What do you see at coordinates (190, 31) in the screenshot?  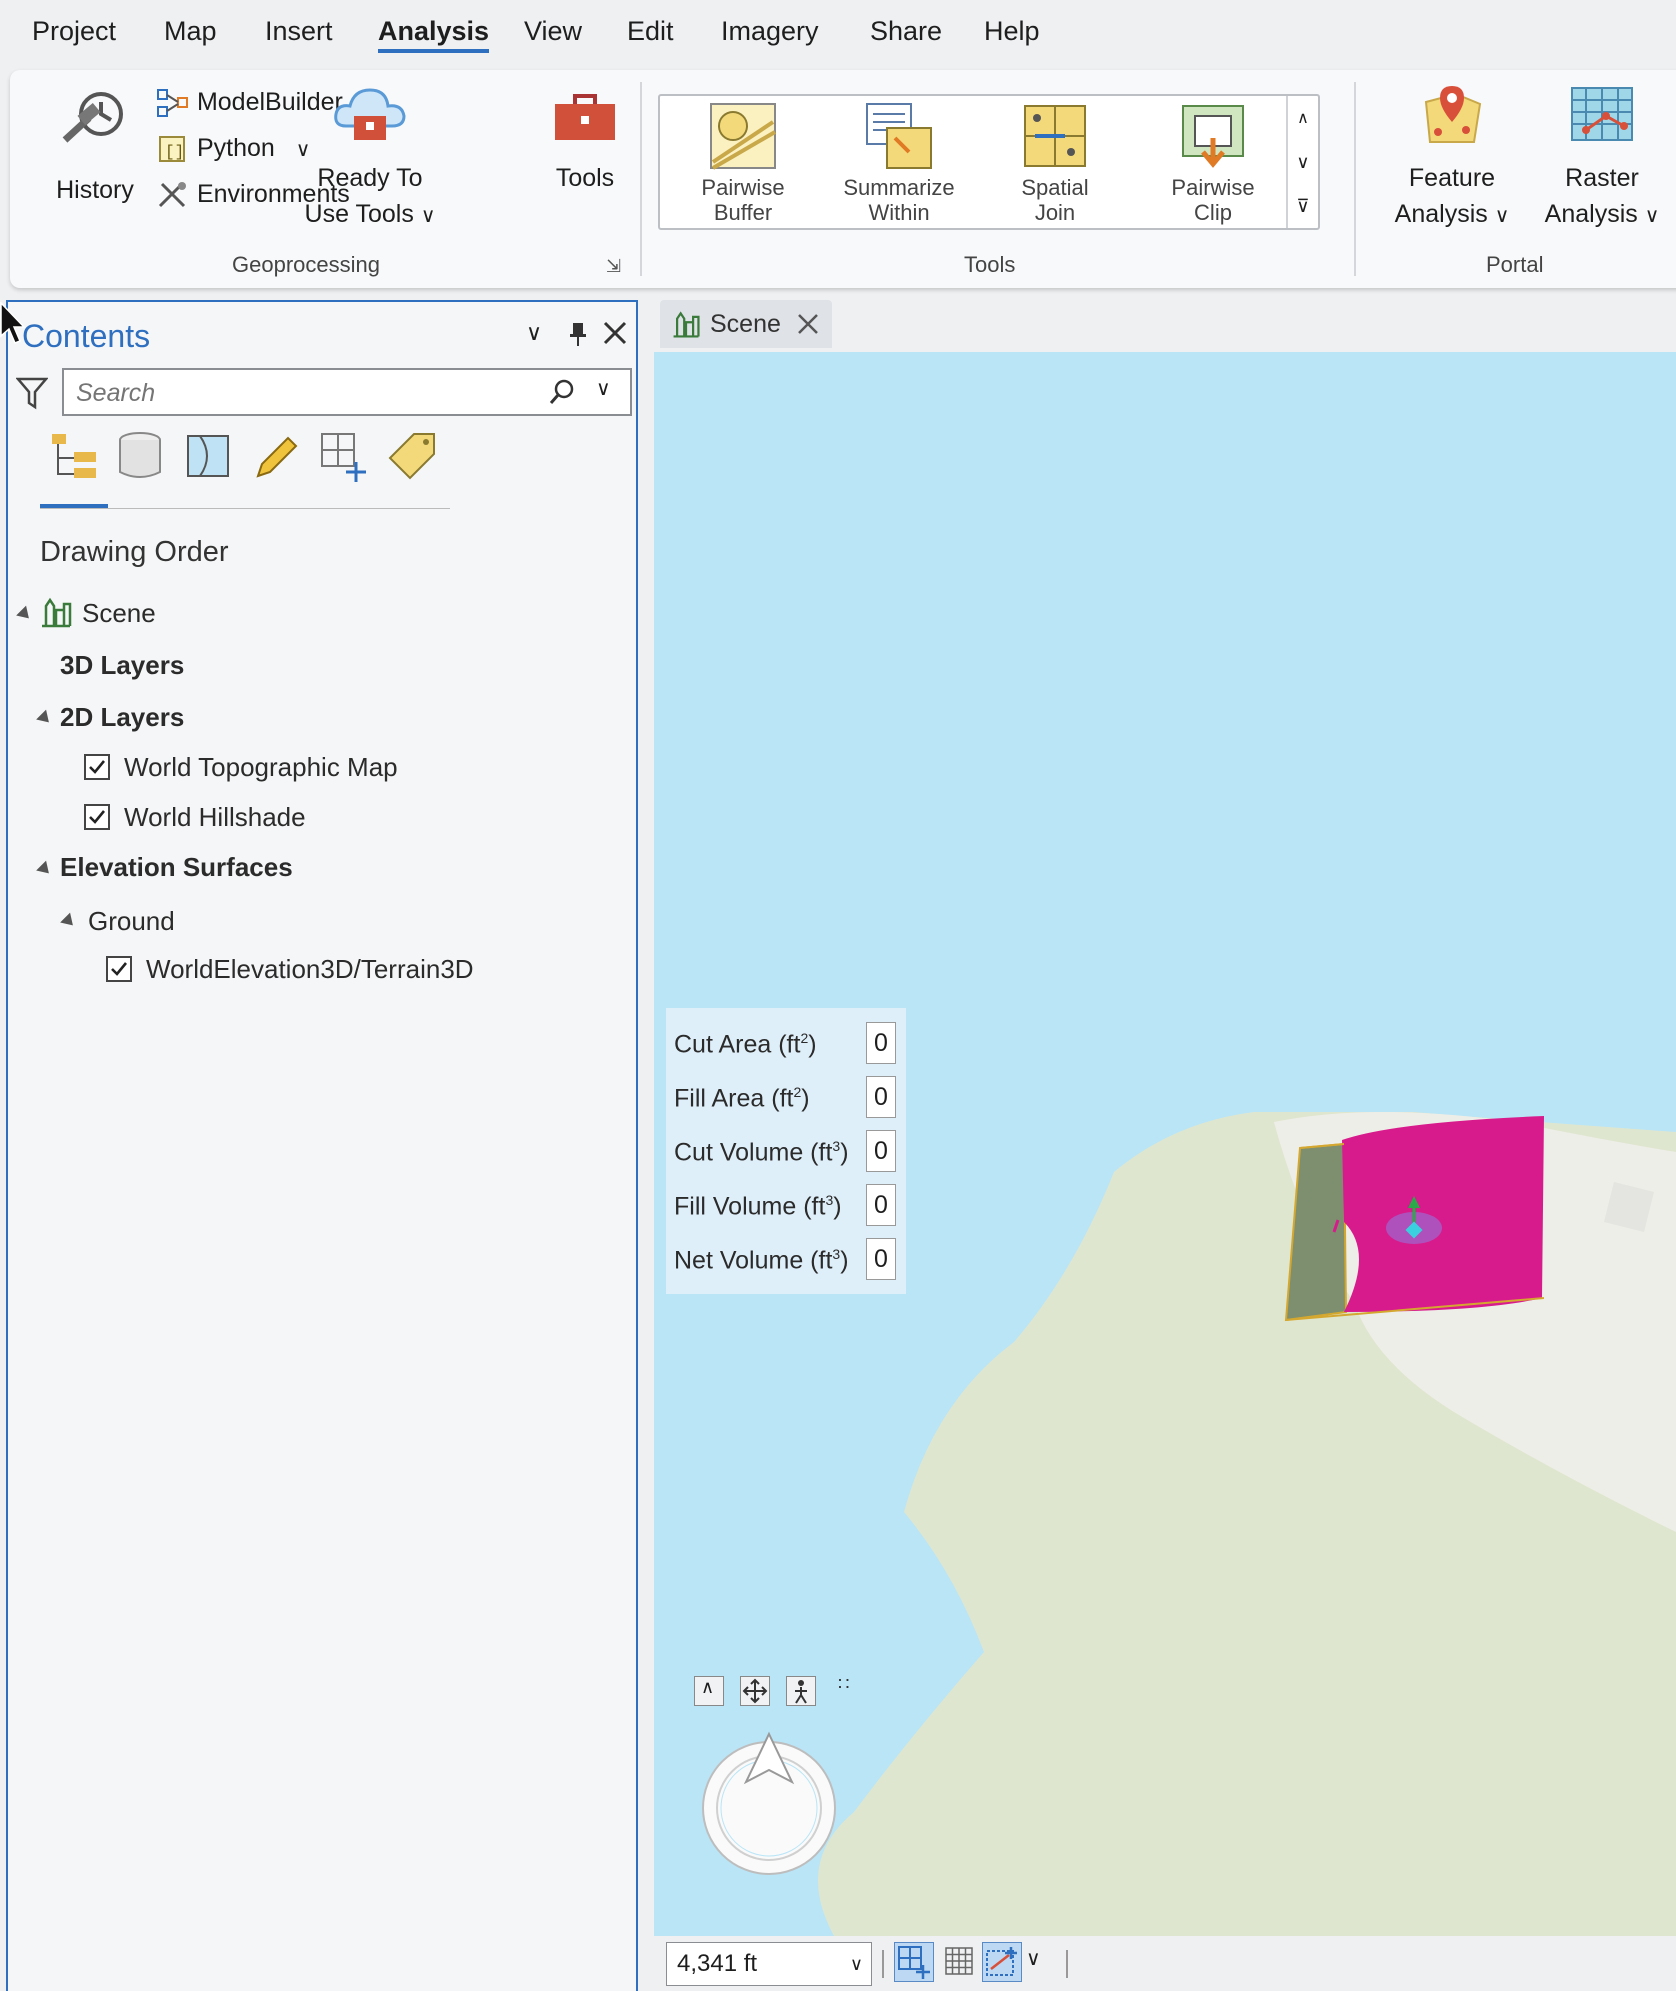 I see `menu-map: Map` at bounding box center [190, 31].